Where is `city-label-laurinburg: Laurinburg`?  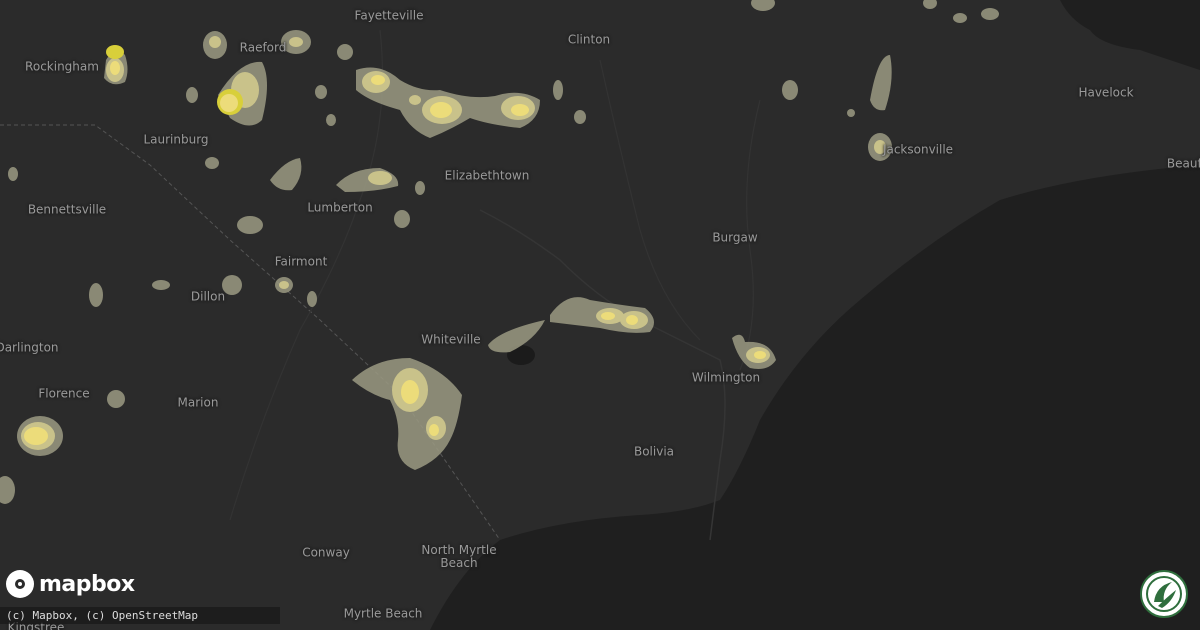 city-label-laurinburg: Laurinburg is located at coordinates (176, 139).